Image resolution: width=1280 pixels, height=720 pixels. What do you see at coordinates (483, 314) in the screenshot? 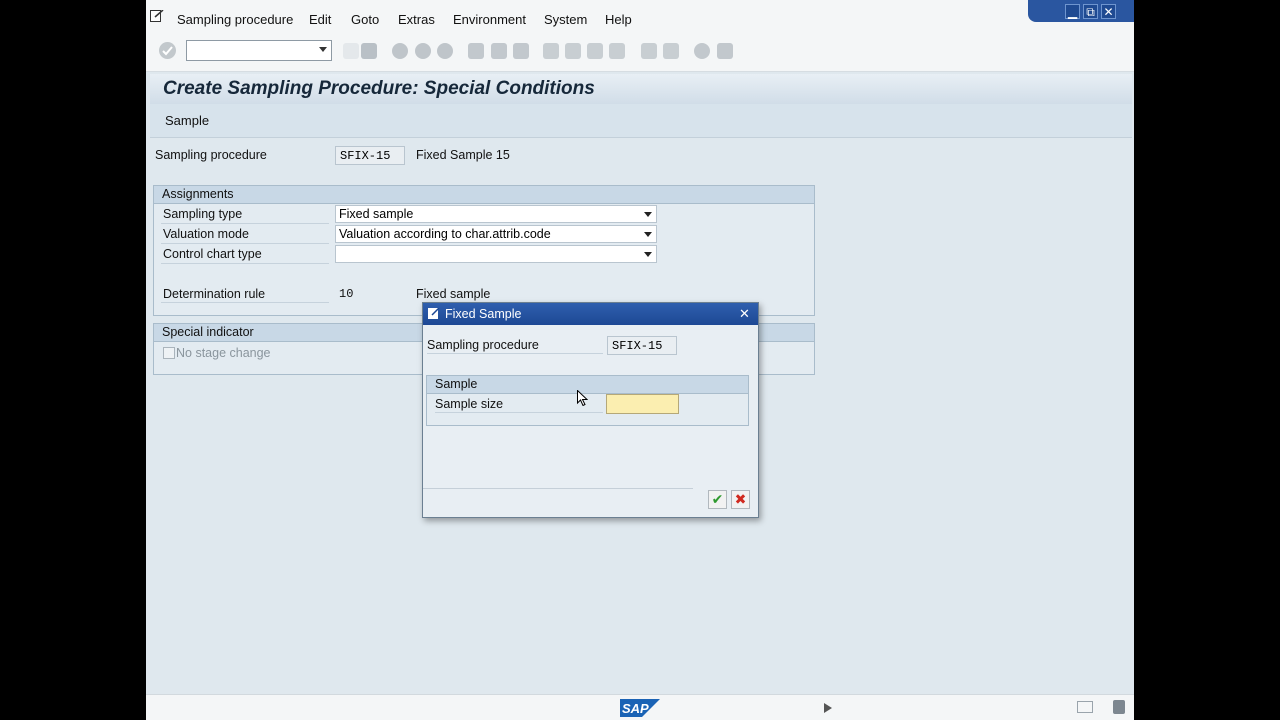
I see `dialog-title: Fixed Sample` at bounding box center [483, 314].